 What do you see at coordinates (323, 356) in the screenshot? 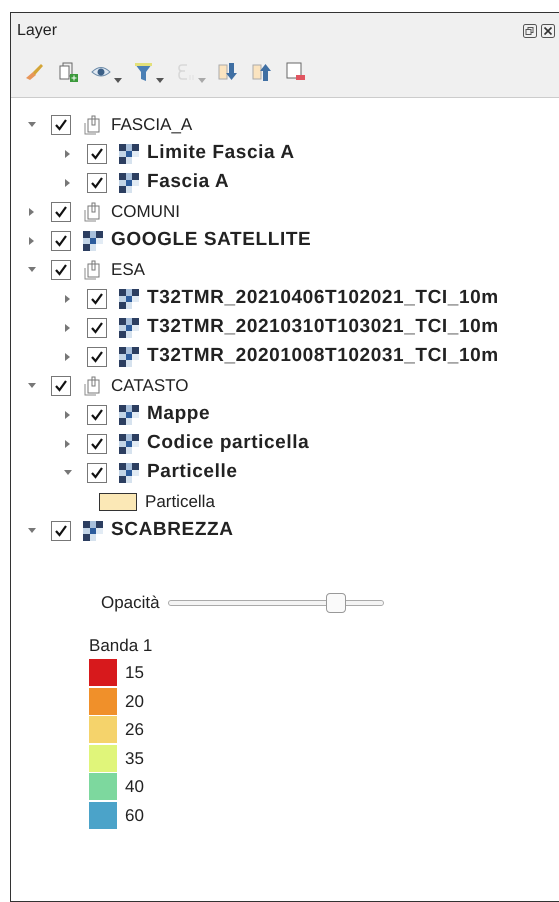
I see `layer-label: T32TMR_20201008T102031_TCI_10m` at bounding box center [323, 356].